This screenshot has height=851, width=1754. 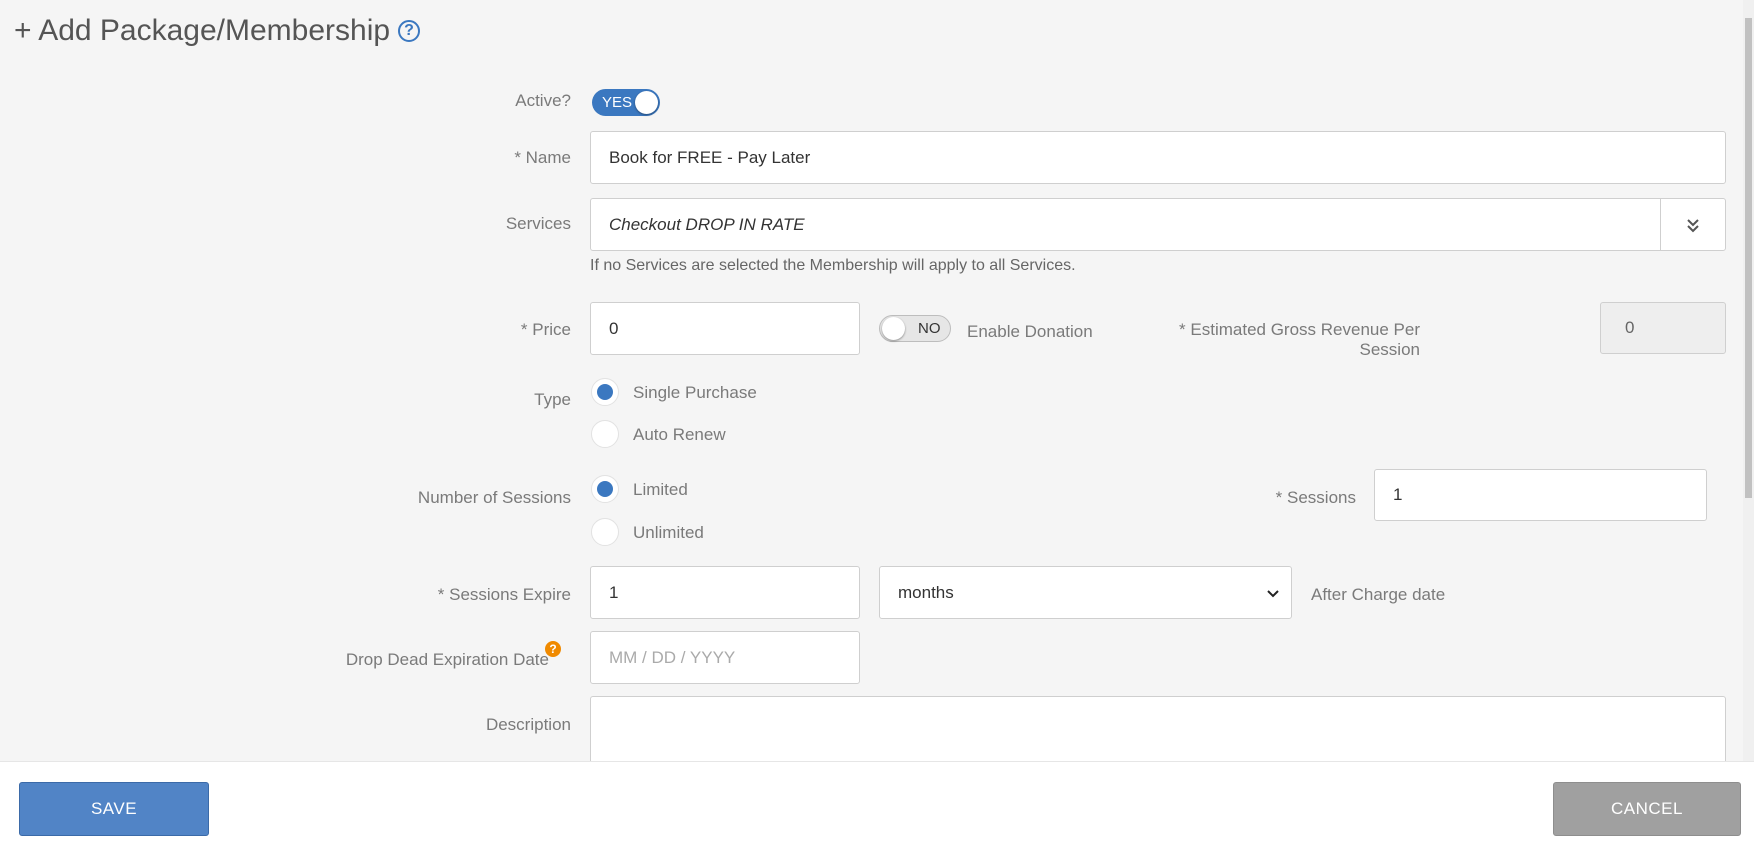 I want to click on active-toggle: YES, so click(x=626, y=102).